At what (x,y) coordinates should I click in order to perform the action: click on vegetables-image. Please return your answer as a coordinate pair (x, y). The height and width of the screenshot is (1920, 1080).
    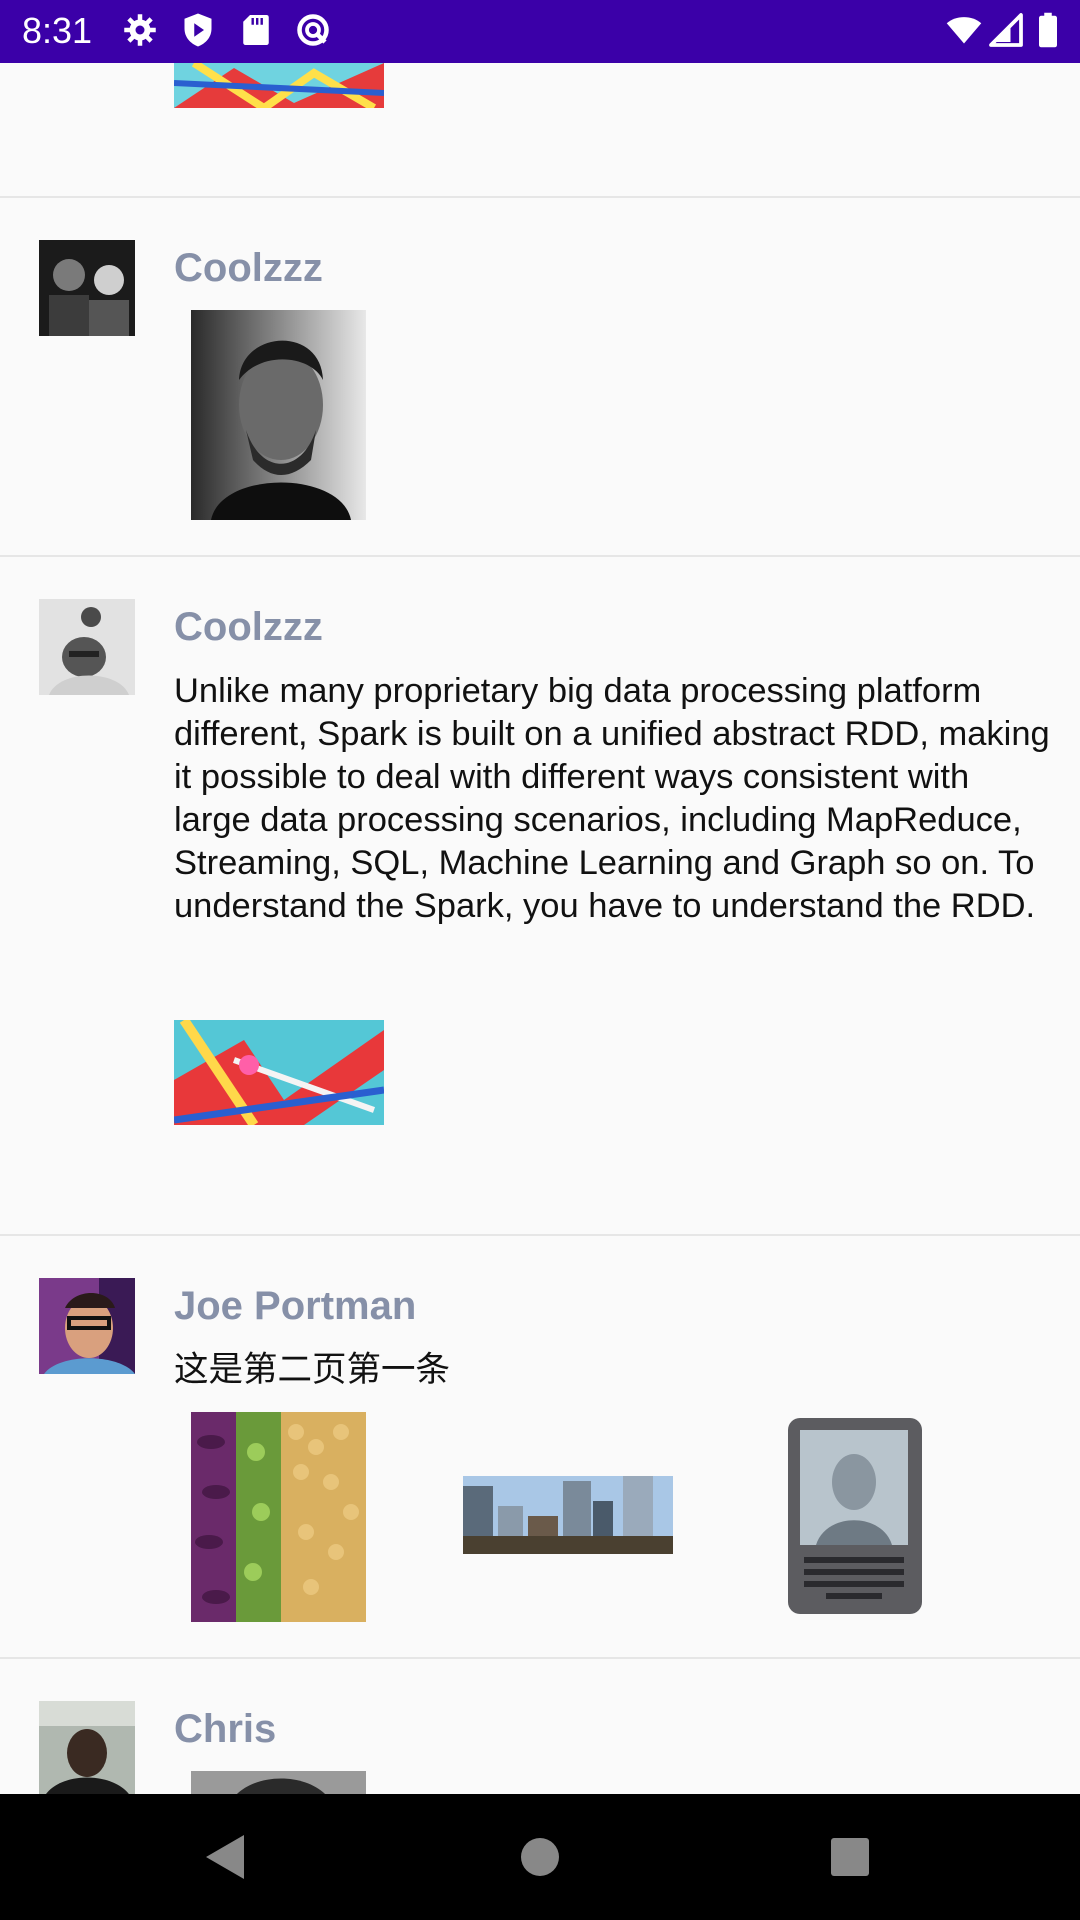
    Looking at the image, I should click on (278, 1517).